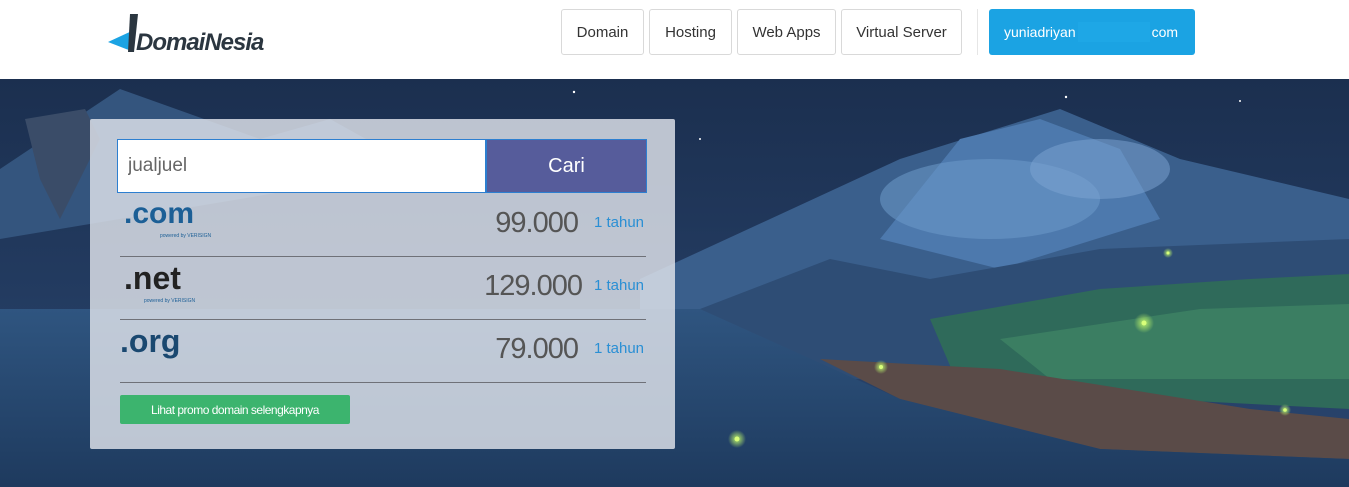 The image size is (1349, 487). I want to click on account-button: yuniadriyan com, so click(1092, 32).